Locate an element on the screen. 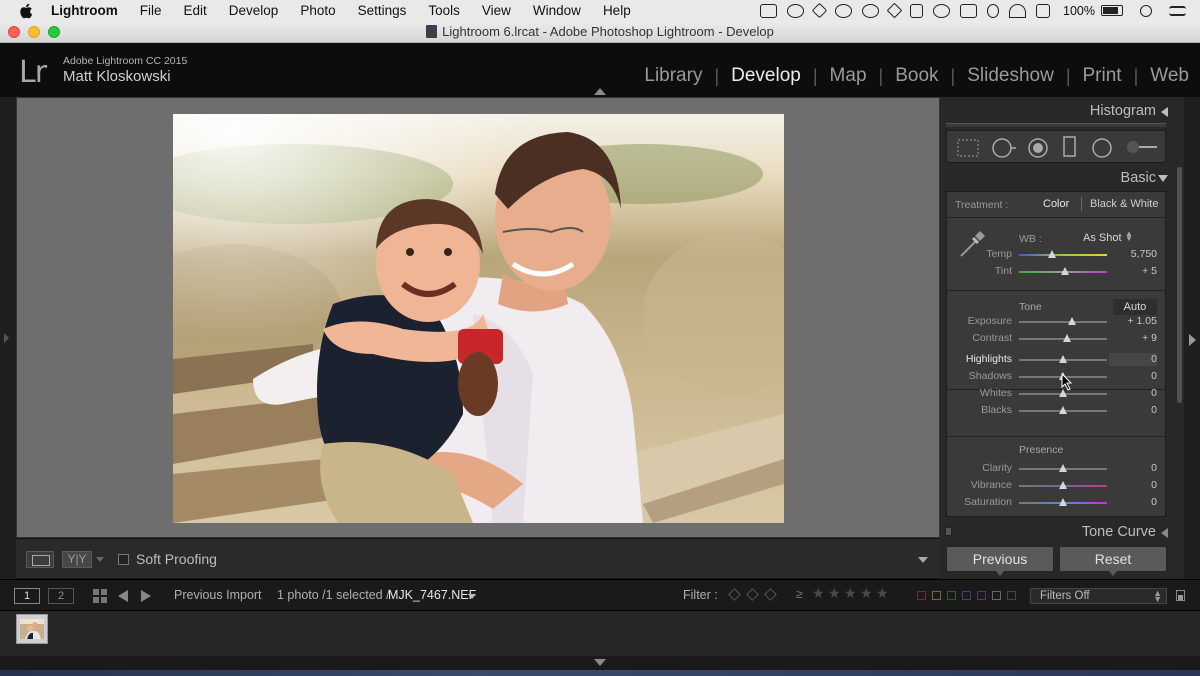 The height and width of the screenshot is (676, 1200). rating-operator: ≥ is located at coordinates (799, 594).